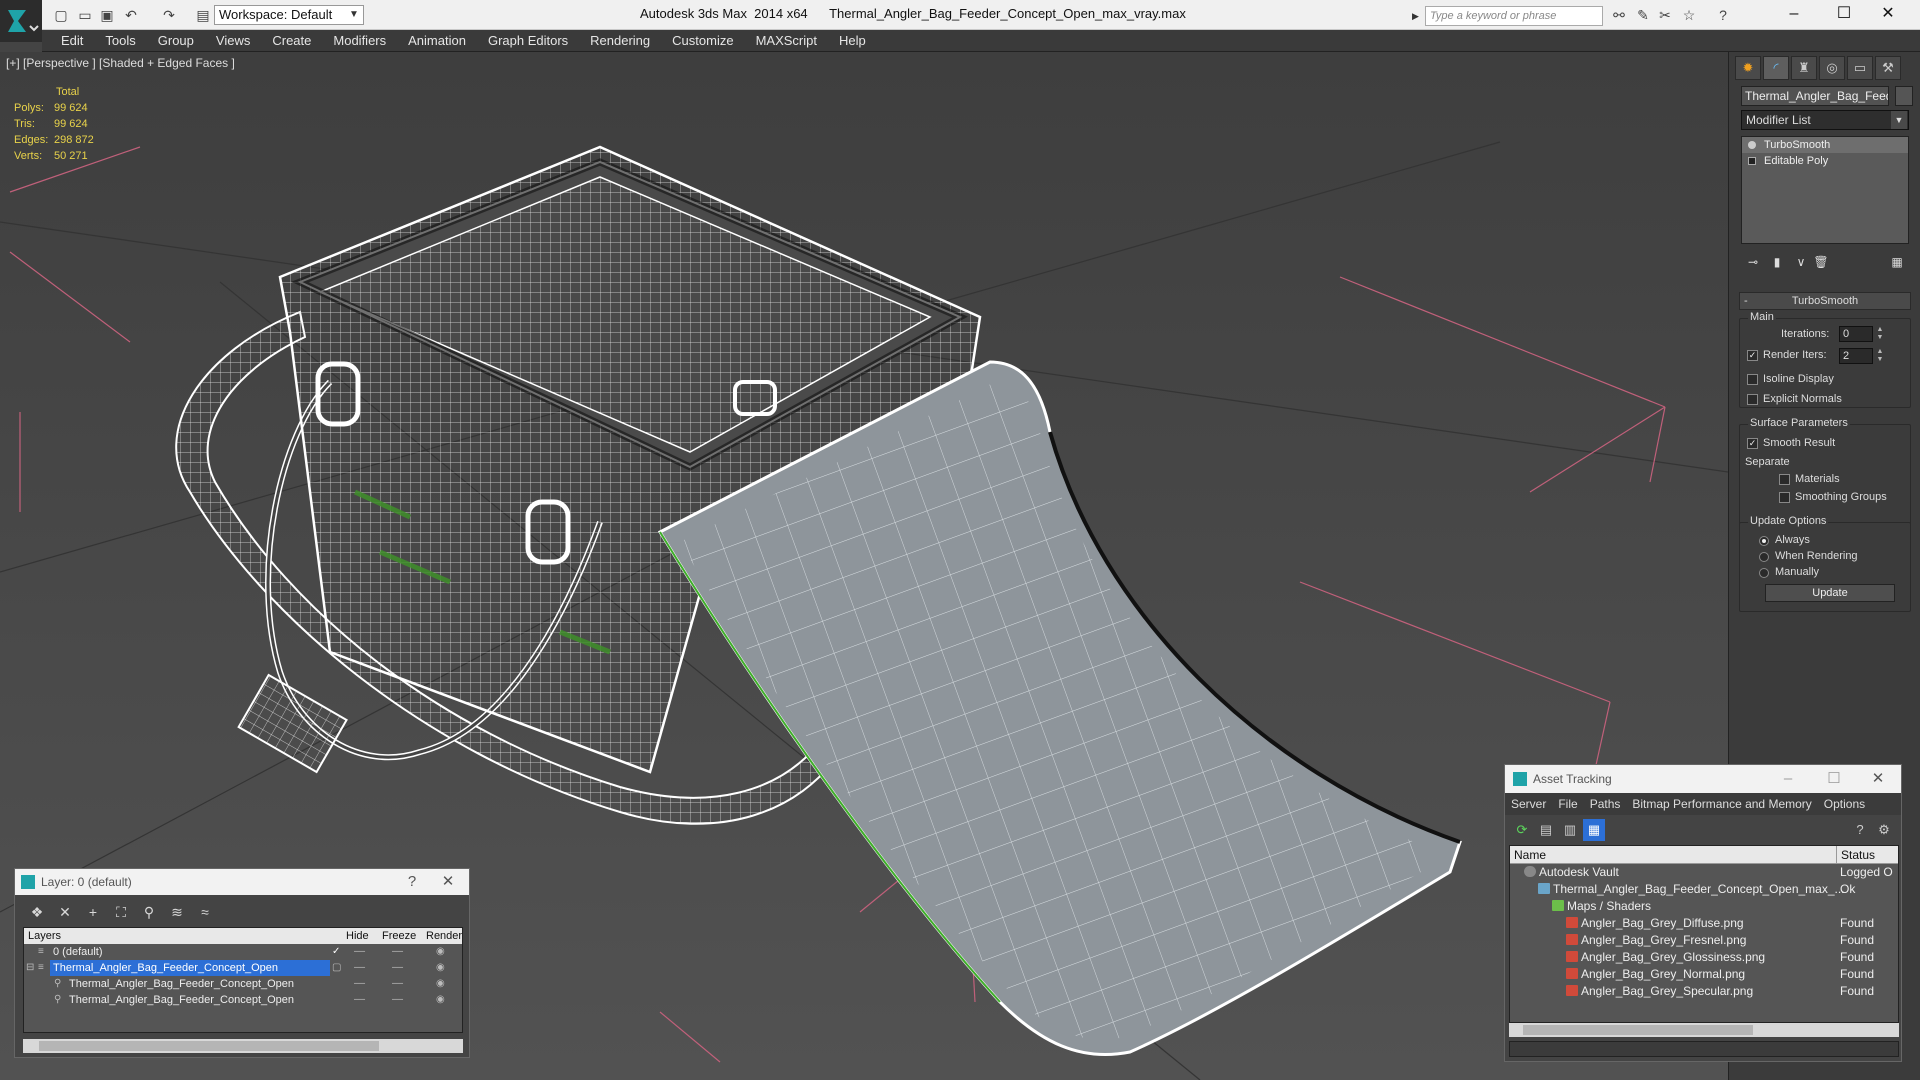 The height and width of the screenshot is (1080, 1920). I want to click on tools-icon: ✂, so click(1665, 15).